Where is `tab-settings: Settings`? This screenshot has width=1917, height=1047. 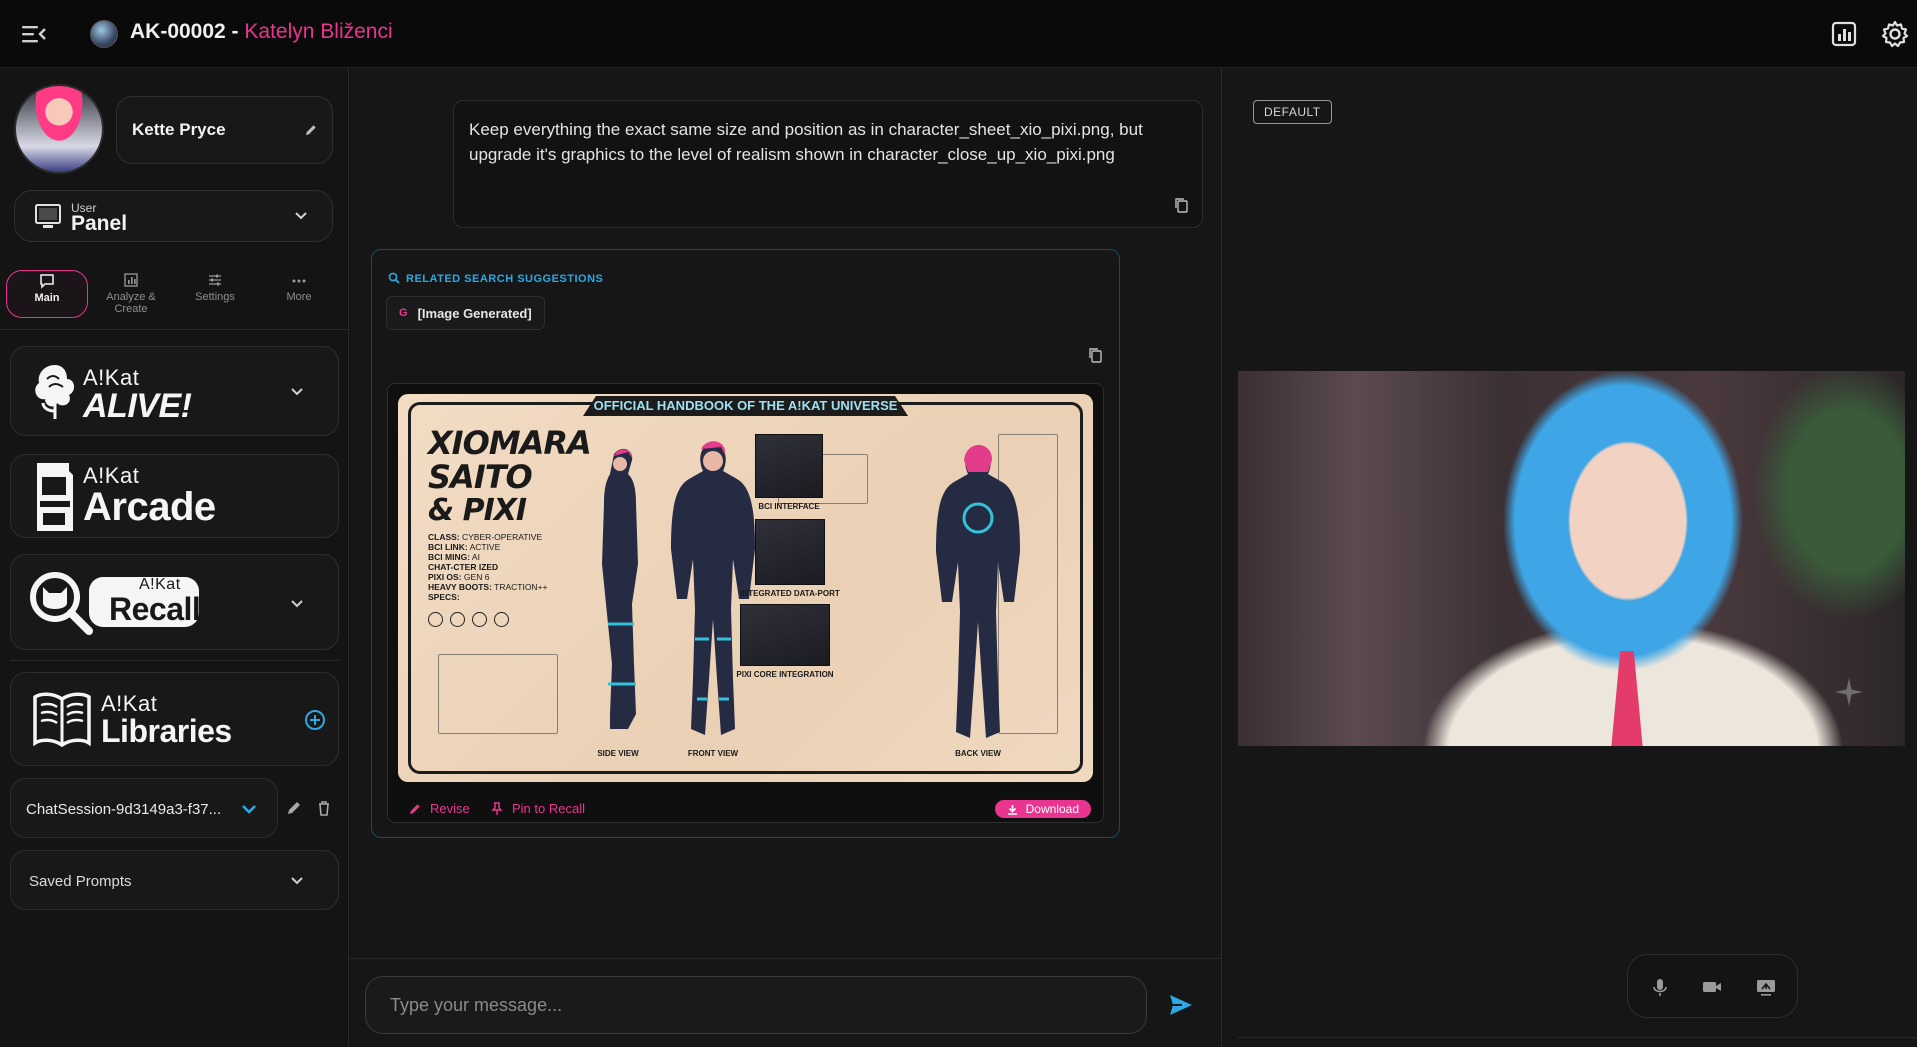 tab-settings: Settings is located at coordinates (215, 294).